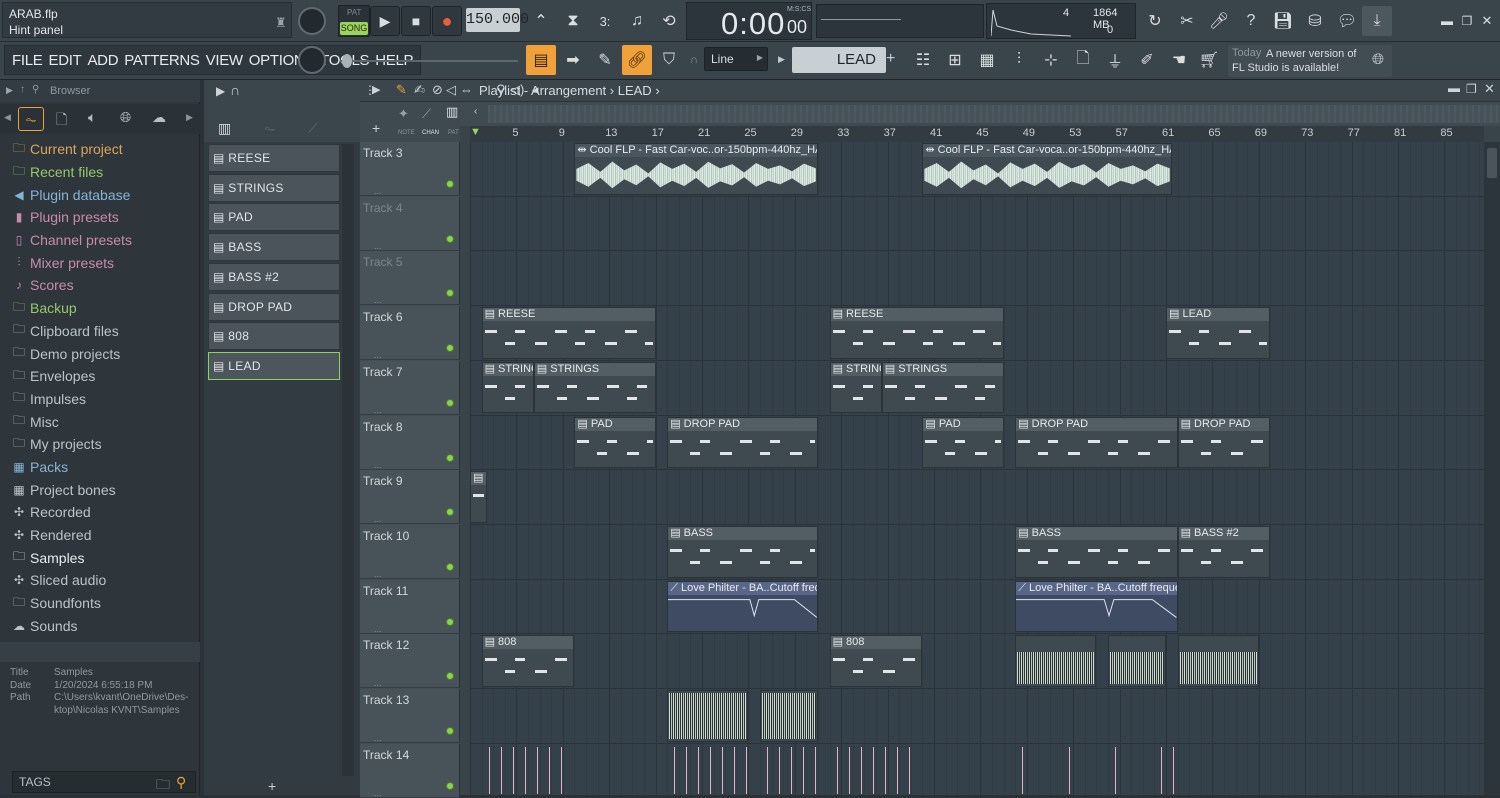 This screenshot has height=798, width=1500. What do you see at coordinates (9, 90) in the screenshot?
I see `browser-options-icon: ▶` at bounding box center [9, 90].